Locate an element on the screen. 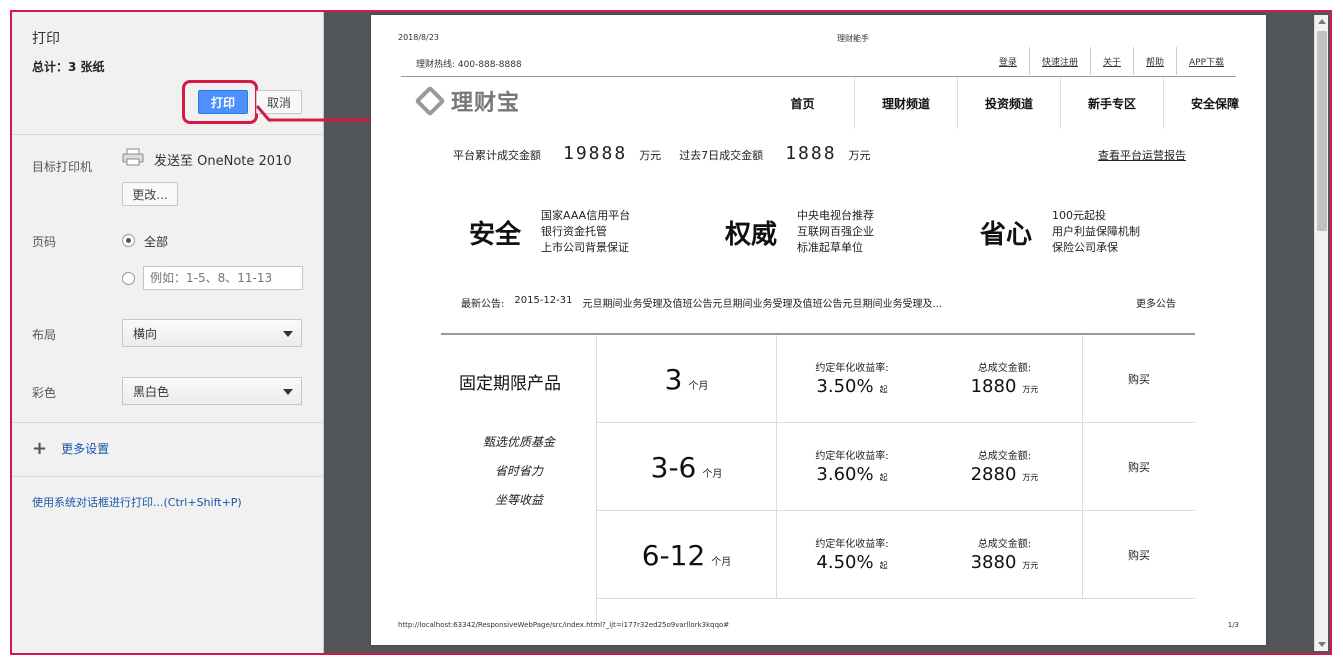 This screenshot has height=667, width=1343. preview-scrollbar is located at coordinates (1321, 333).